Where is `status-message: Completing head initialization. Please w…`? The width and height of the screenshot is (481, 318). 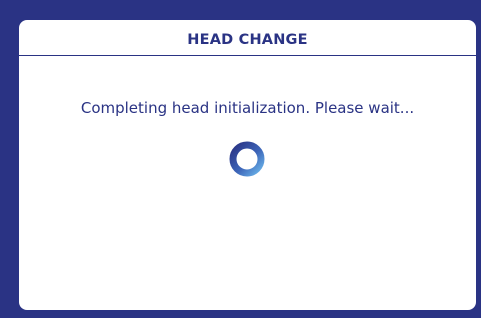
status-message: Completing head initialization. Please w… is located at coordinates (247, 108).